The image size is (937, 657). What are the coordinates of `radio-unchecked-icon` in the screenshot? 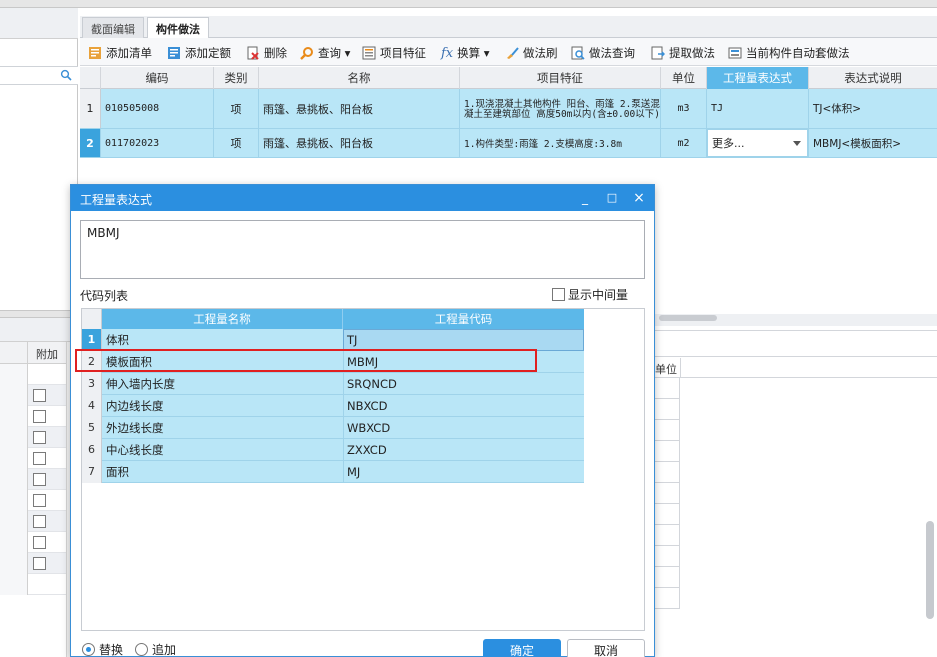 It's located at (141, 649).